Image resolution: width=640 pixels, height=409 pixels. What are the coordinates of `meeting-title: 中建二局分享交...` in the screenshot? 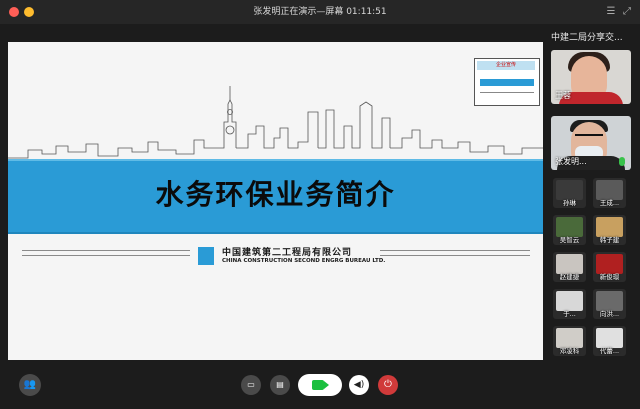 It's located at (587, 38).